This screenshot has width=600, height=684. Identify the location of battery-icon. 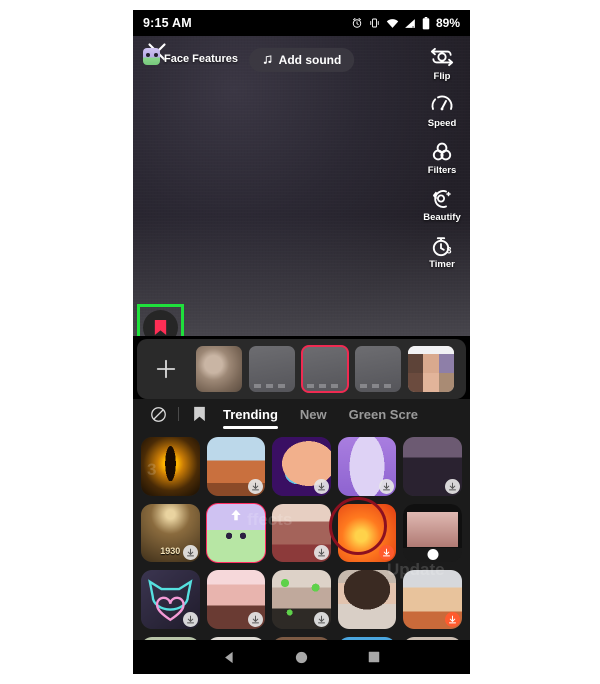
(426, 22).